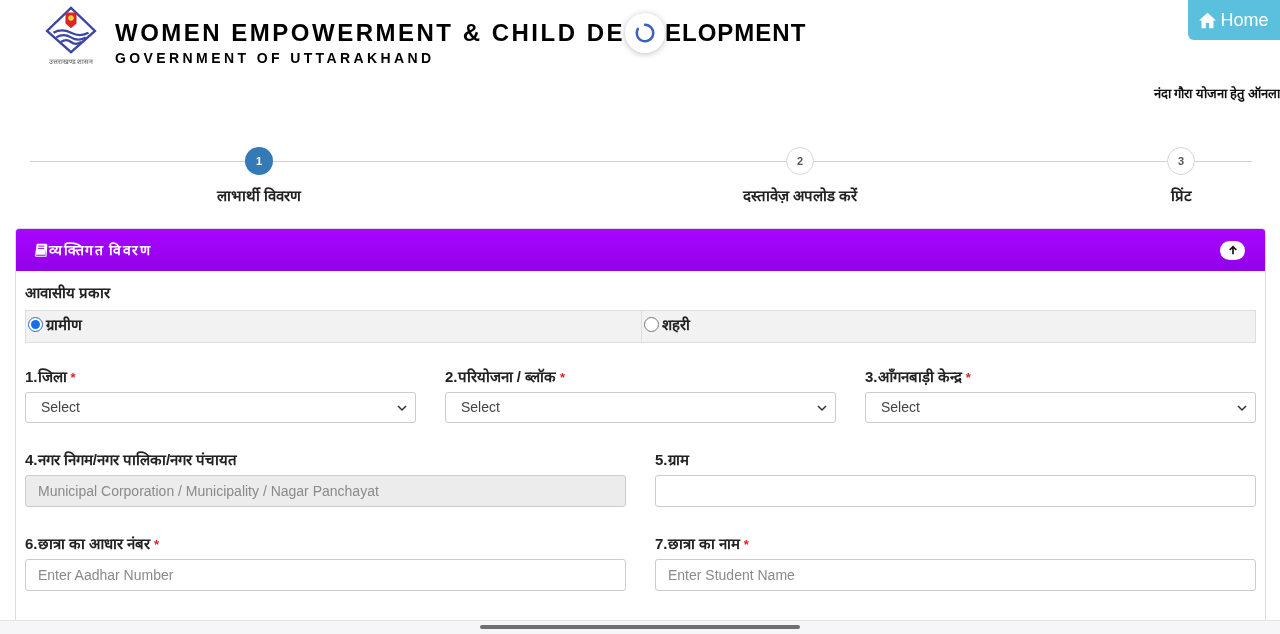  What do you see at coordinates (41, 250) in the screenshot?
I see `book-icon` at bounding box center [41, 250].